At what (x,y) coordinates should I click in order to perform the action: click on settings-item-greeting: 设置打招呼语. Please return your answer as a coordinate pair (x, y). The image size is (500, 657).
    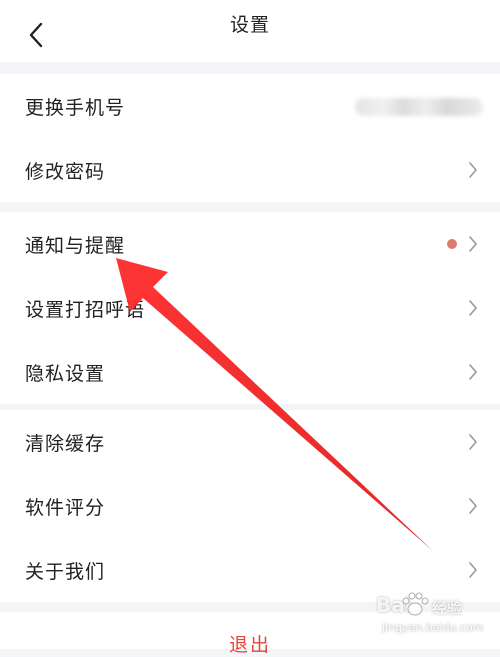
    Looking at the image, I should click on (250, 308).